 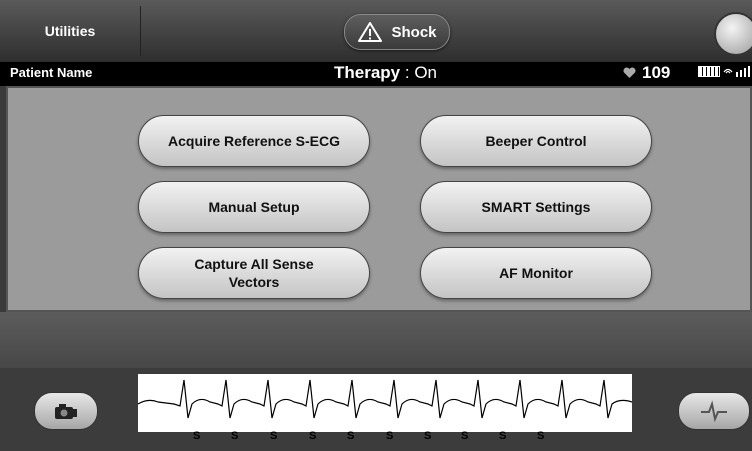 I want to click on af-monitor-button: AF Monitor, so click(x=536, y=273).